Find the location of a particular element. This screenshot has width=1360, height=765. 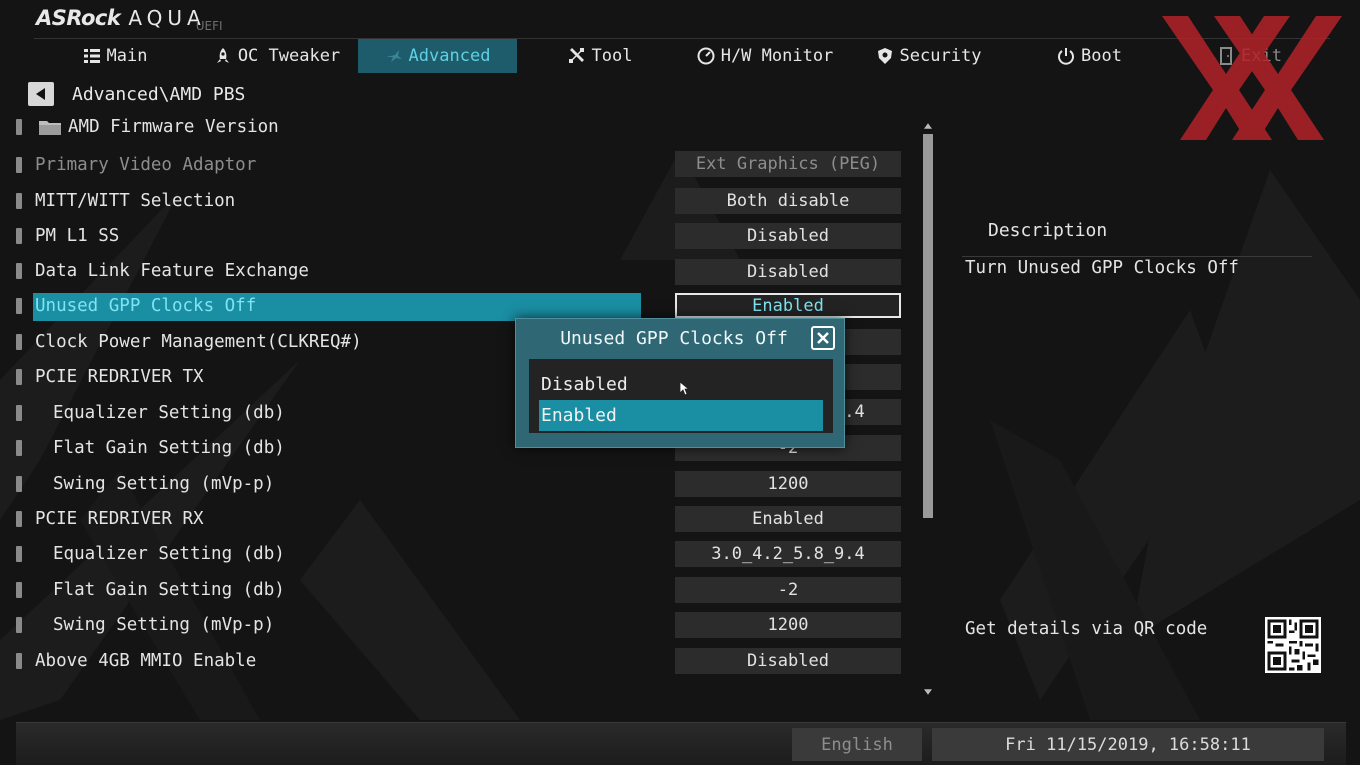

tab-tool: Tool is located at coordinates (600, 56).